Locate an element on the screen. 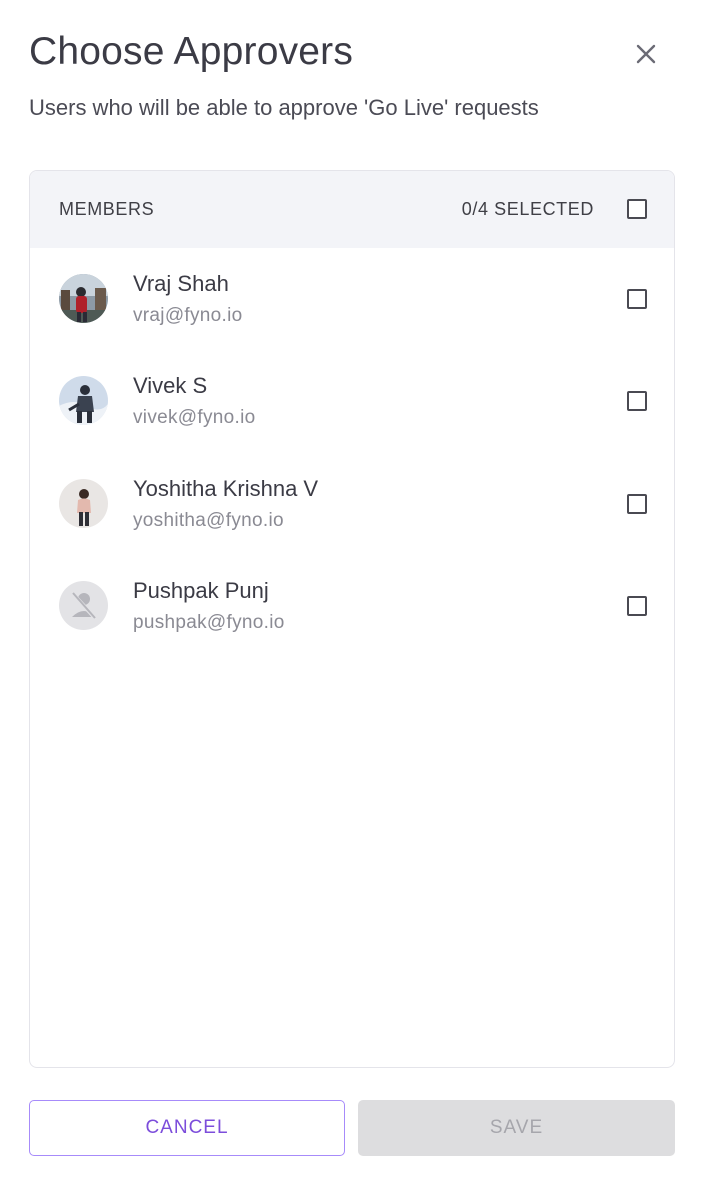 The height and width of the screenshot is (1182, 702). member-email: yoshitha@fyno.io is located at coordinates (208, 520).